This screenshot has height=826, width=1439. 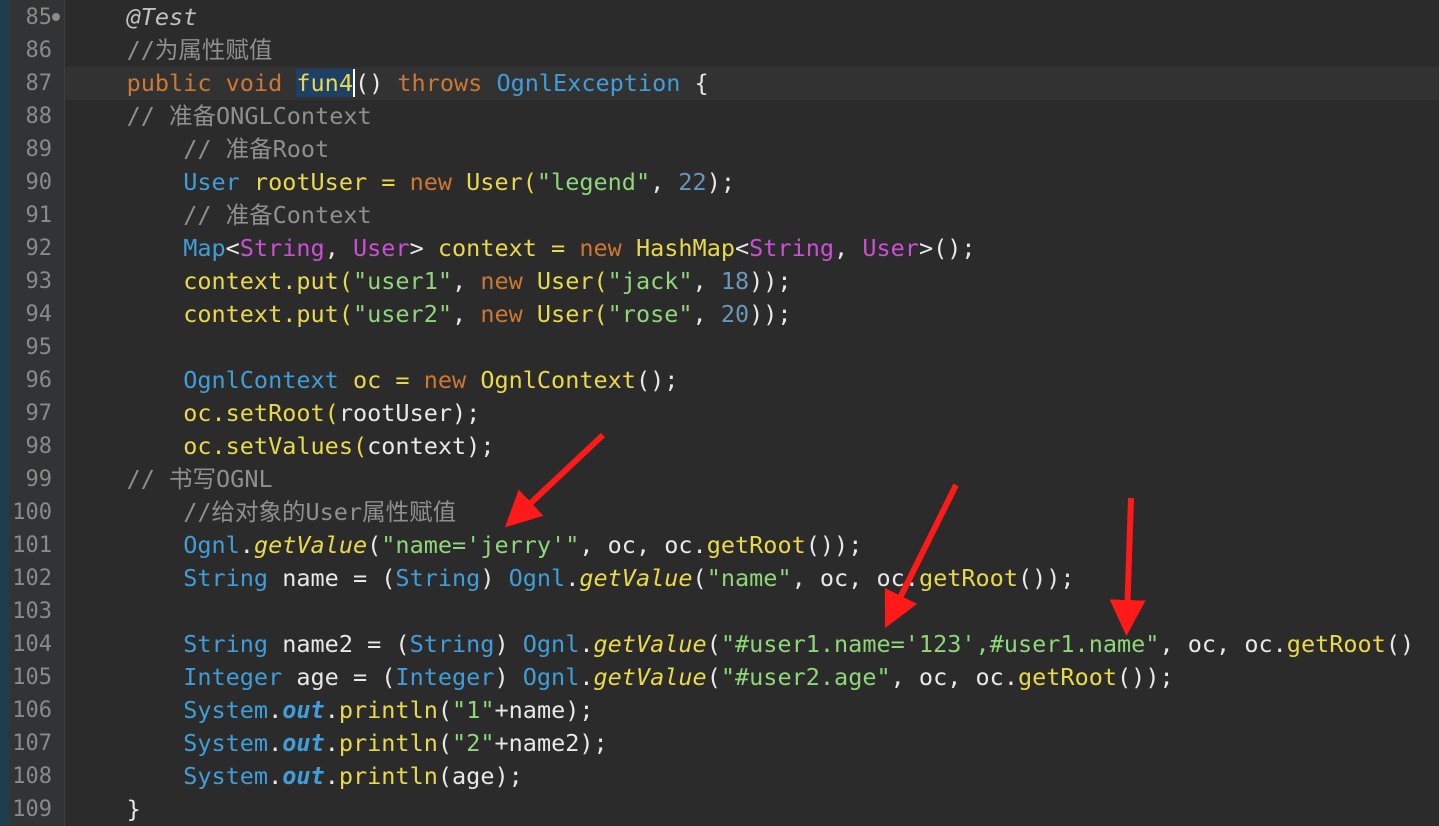 What do you see at coordinates (719, 17) in the screenshot?
I see `code-line: 85 @Test` at bounding box center [719, 17].